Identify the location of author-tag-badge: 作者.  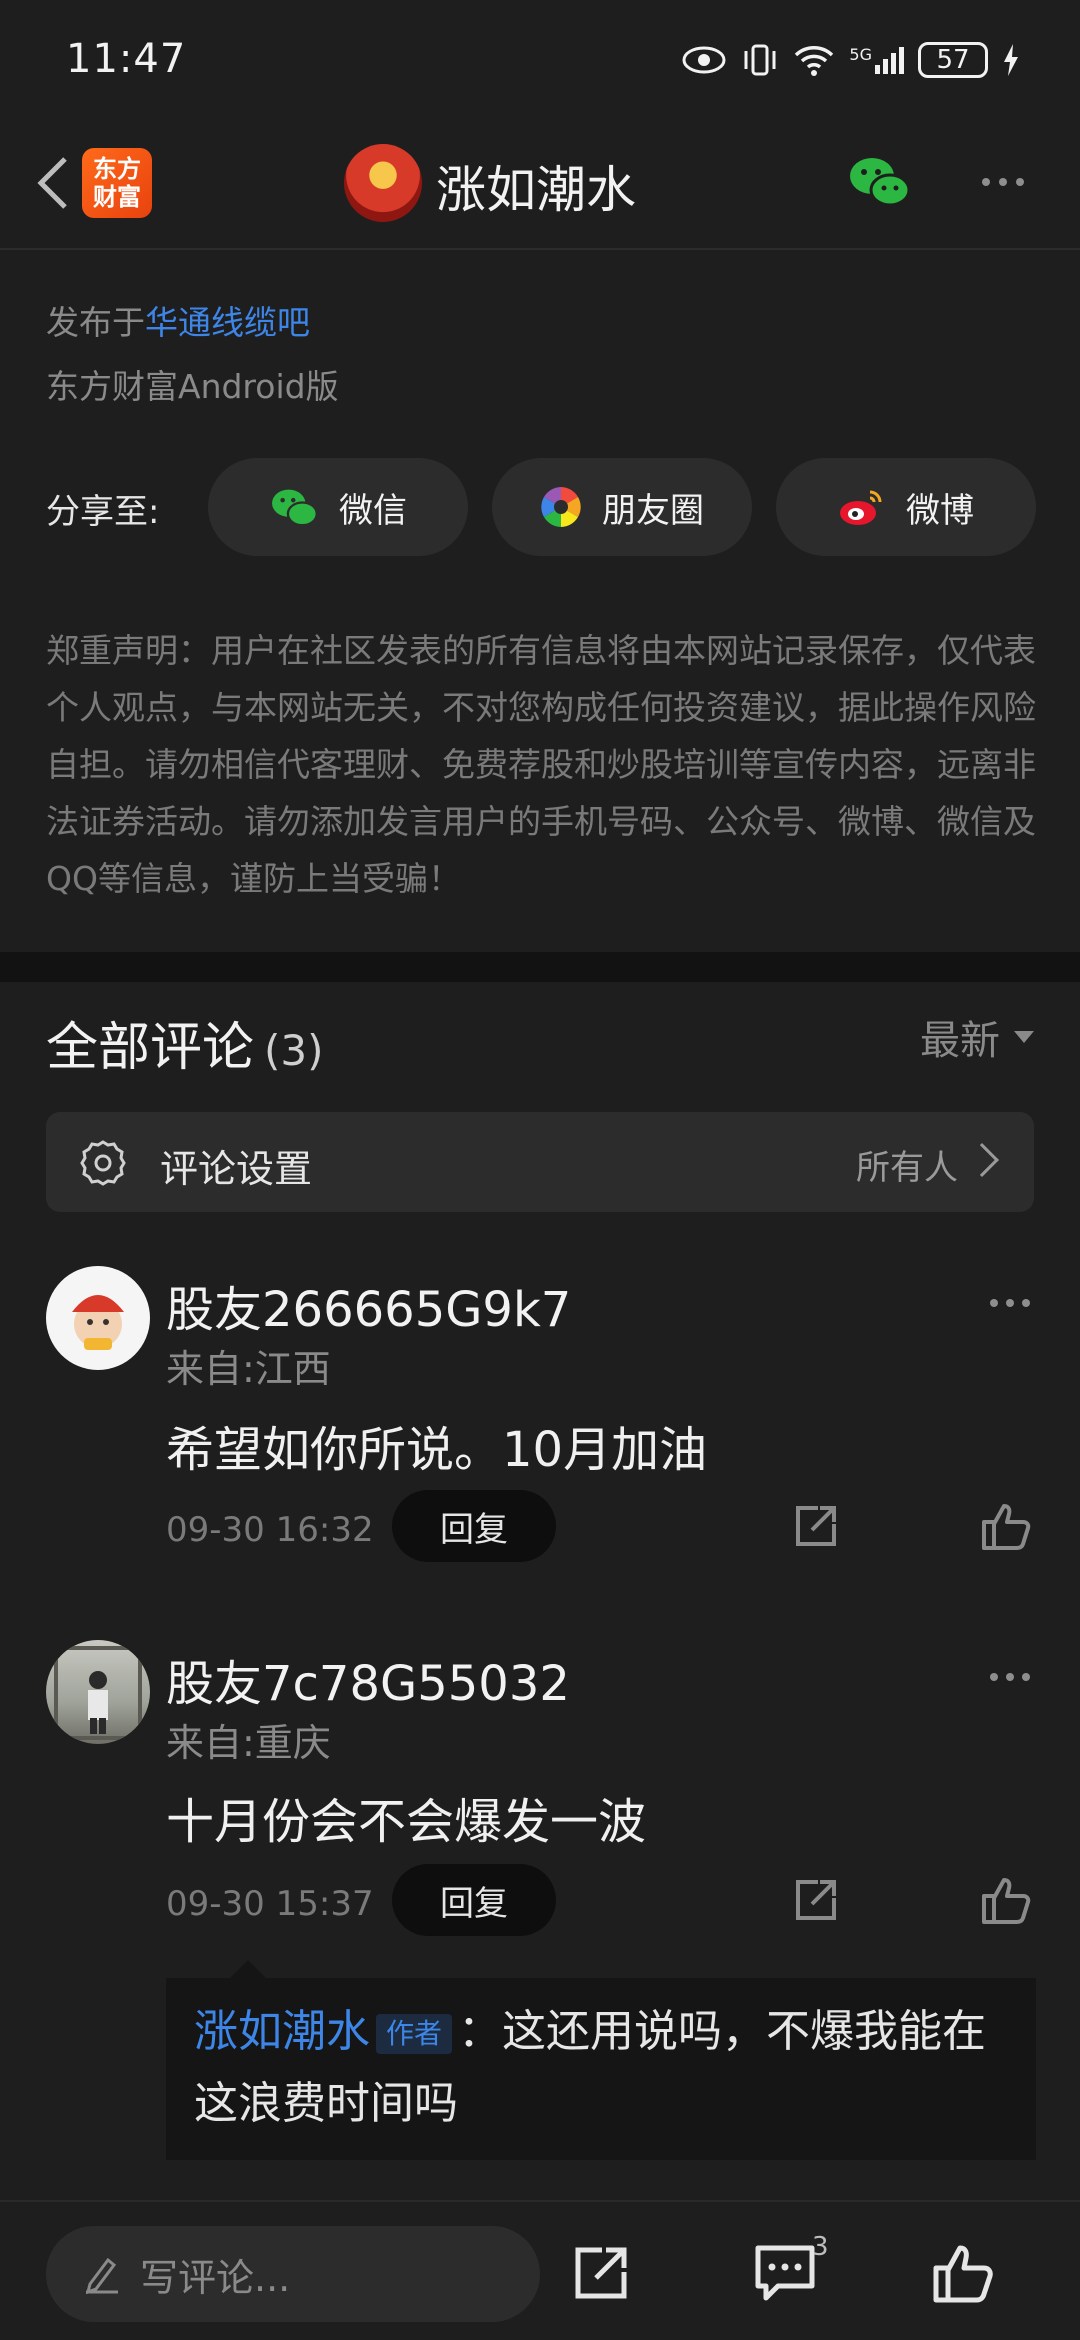
(414, 2034).